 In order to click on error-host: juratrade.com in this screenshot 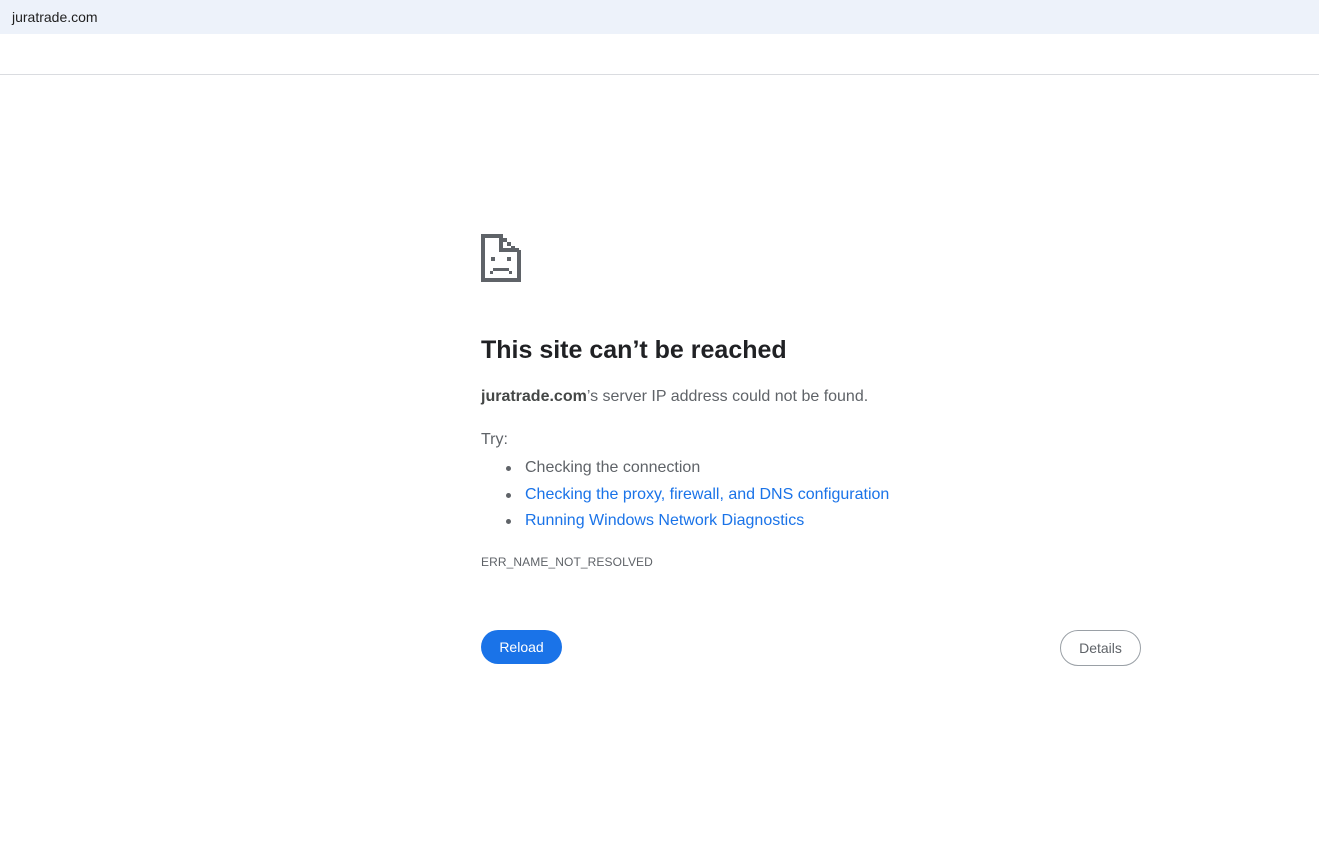, I will do `click(534, 396)`.